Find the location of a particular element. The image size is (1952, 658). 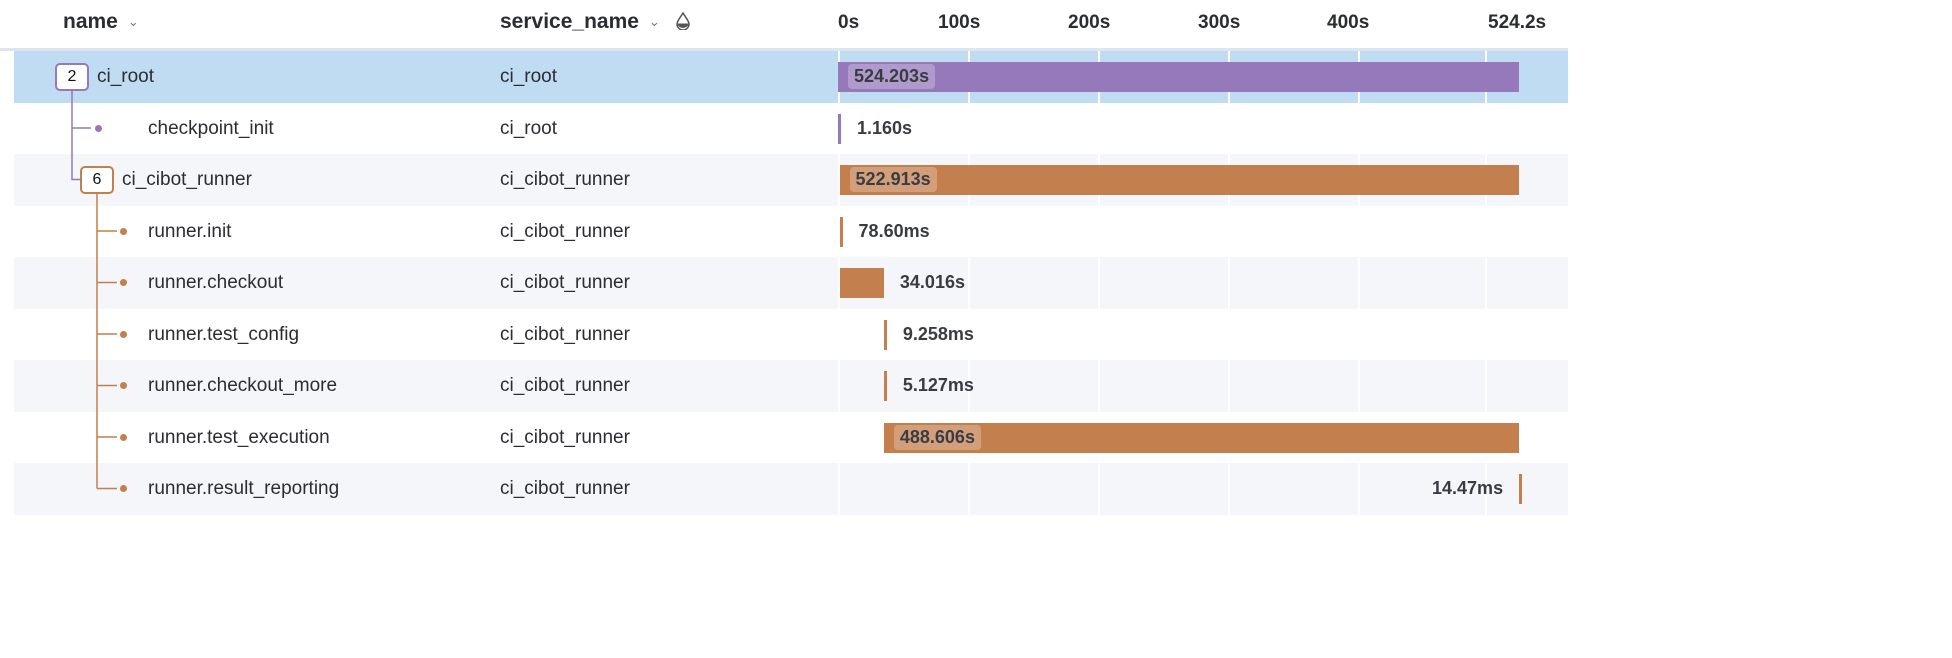

axis-tick-label: 0s is located at coordinates (849, 22).